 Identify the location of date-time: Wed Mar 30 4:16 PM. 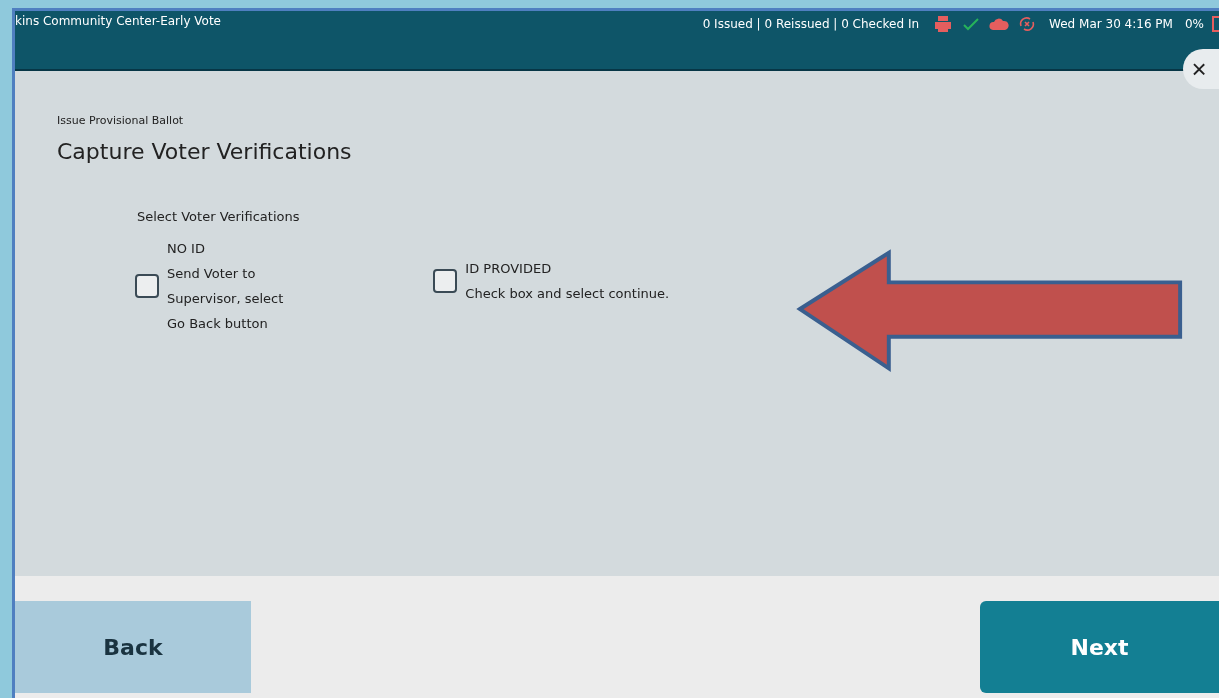
(1111, 24).